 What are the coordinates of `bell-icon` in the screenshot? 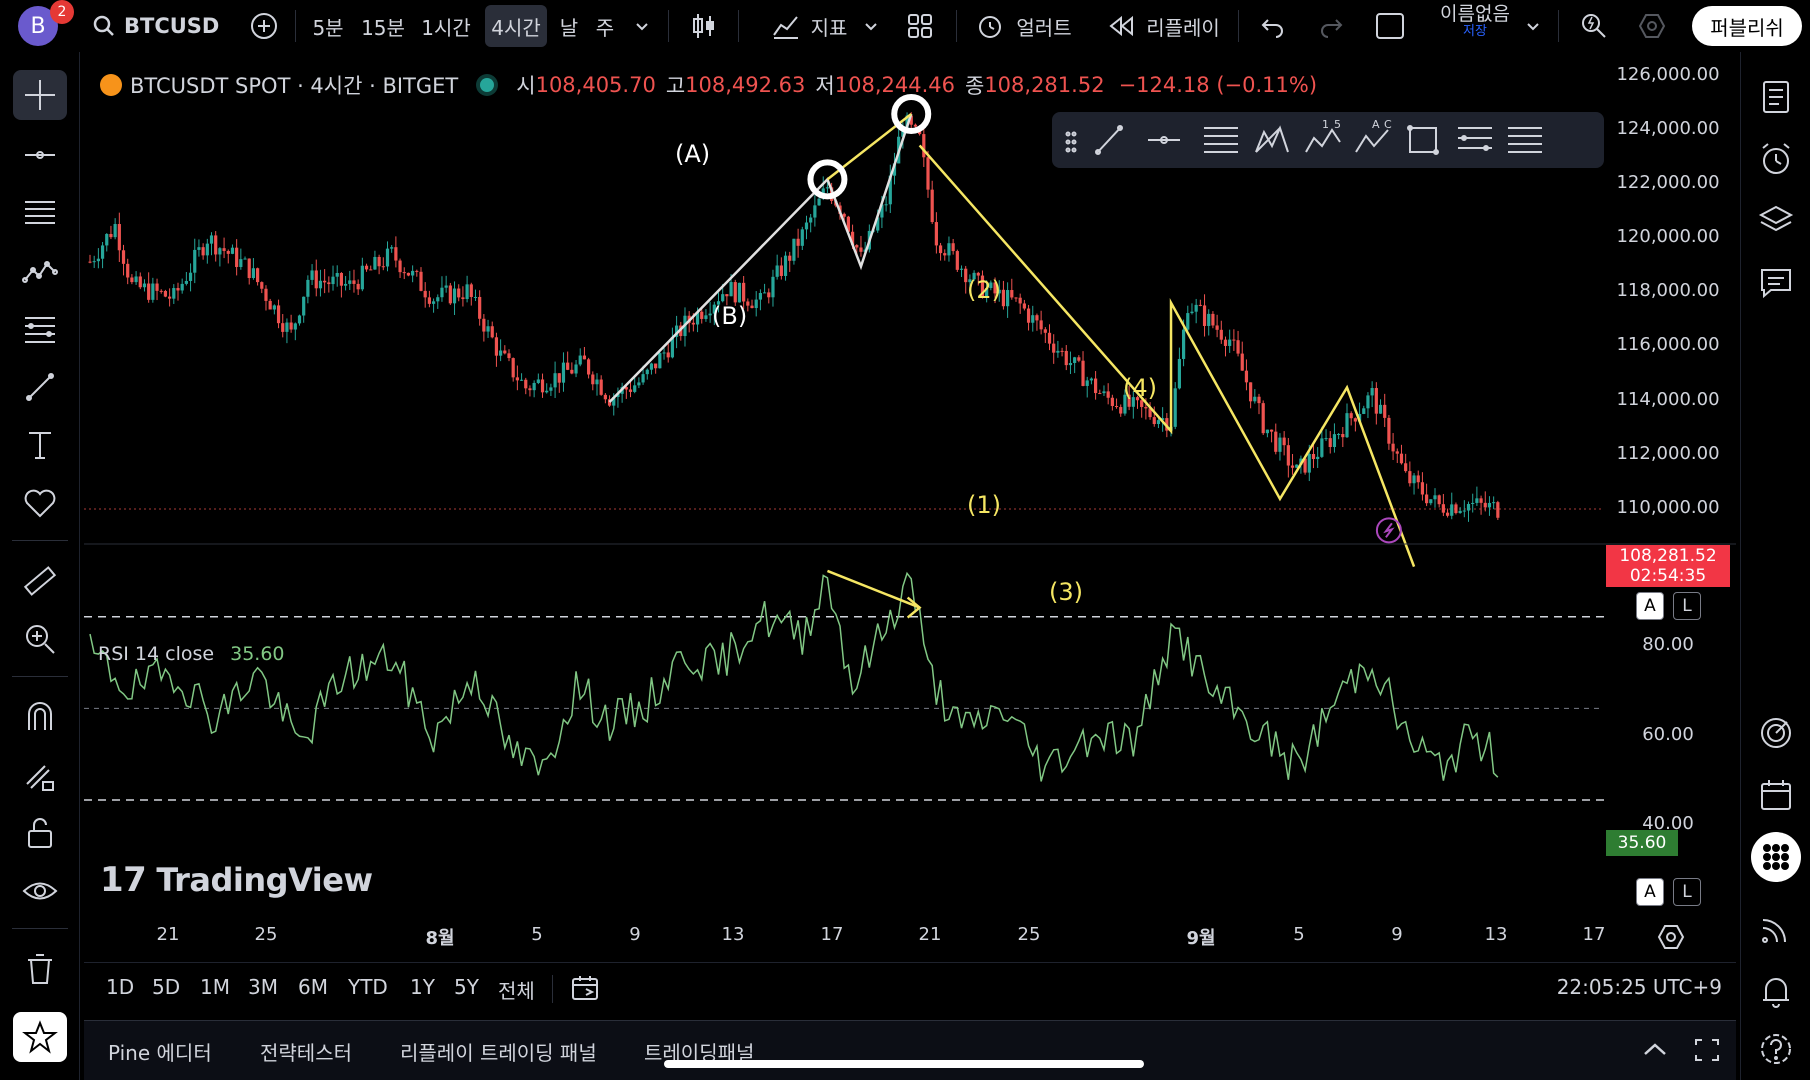 It's located at (1776, 993).